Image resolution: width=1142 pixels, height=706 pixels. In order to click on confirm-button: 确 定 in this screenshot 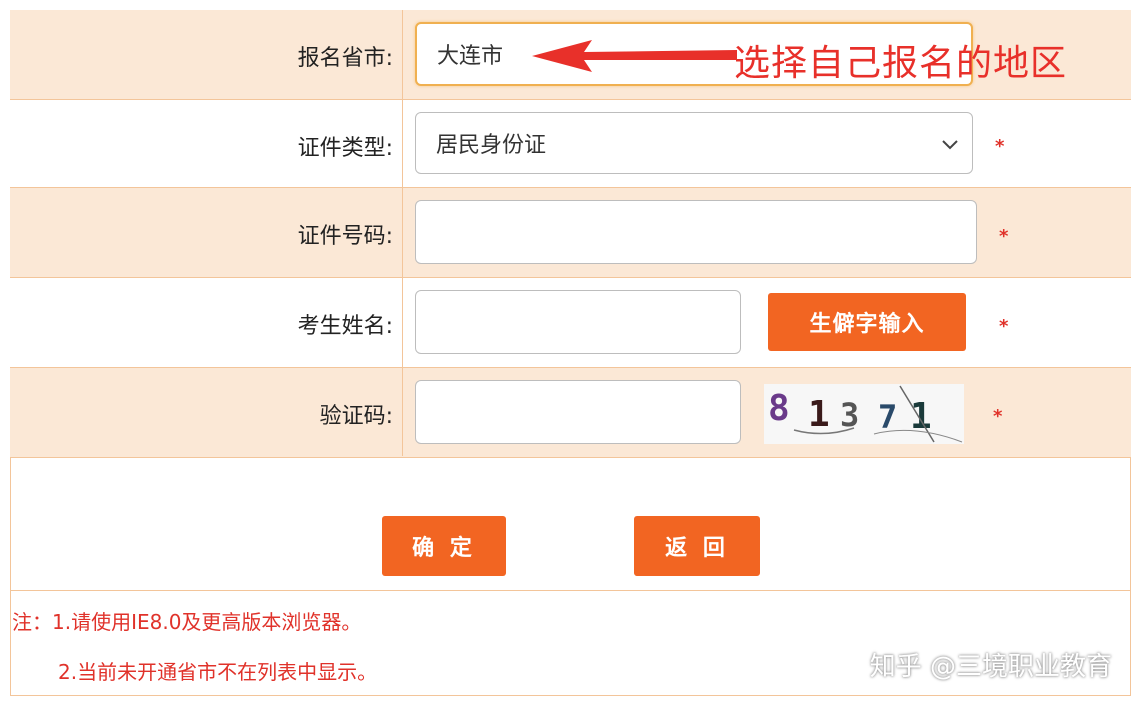, I will do `click(444, 546)`.